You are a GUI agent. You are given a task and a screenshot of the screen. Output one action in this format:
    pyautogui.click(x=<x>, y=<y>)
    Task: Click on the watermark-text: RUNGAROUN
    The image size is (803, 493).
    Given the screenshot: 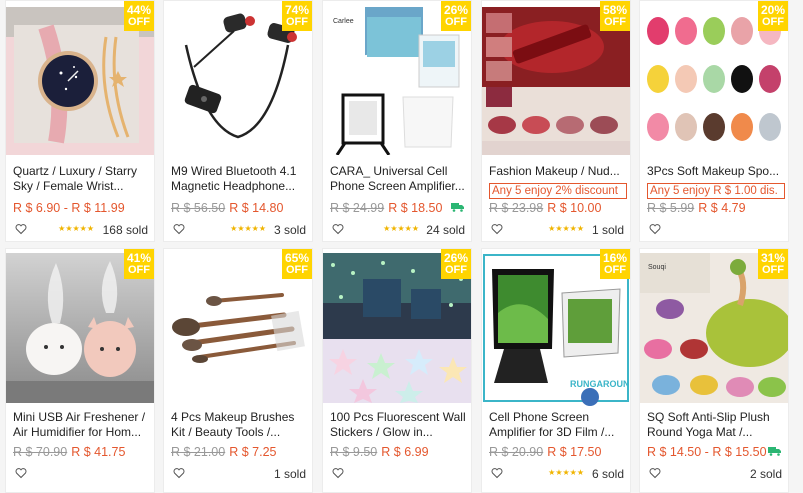 What is the action you would take?
    pyautogui.click(x=600, y=384)
    